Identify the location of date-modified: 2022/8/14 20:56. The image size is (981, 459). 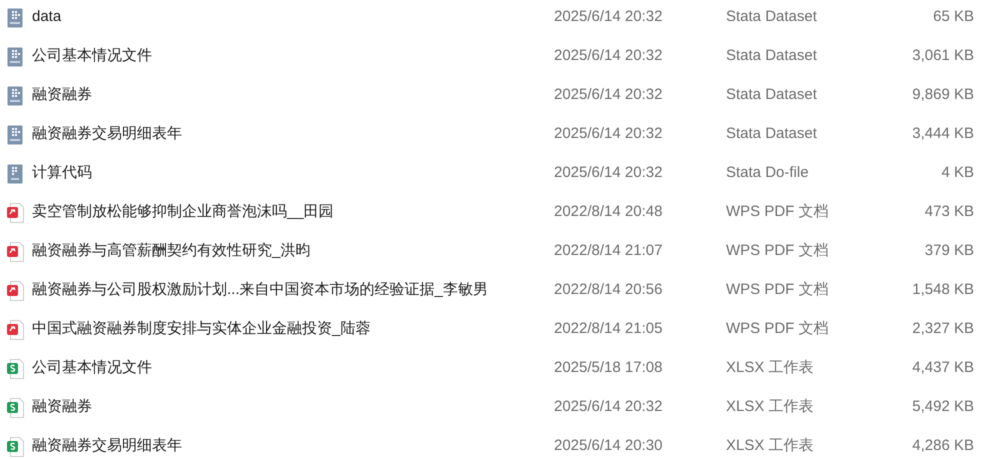
(609, 290).